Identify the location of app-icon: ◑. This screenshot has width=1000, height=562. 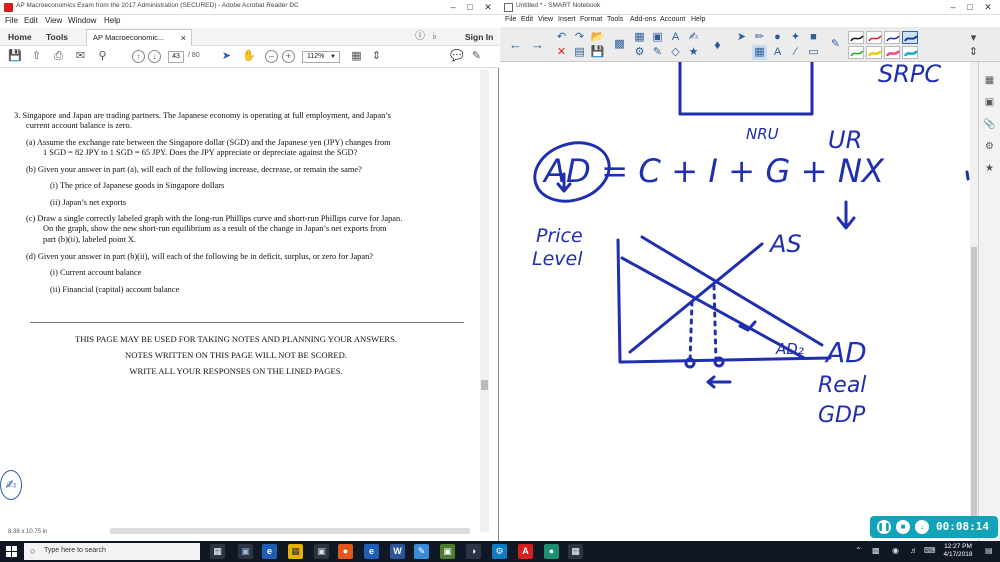
(473, 551).